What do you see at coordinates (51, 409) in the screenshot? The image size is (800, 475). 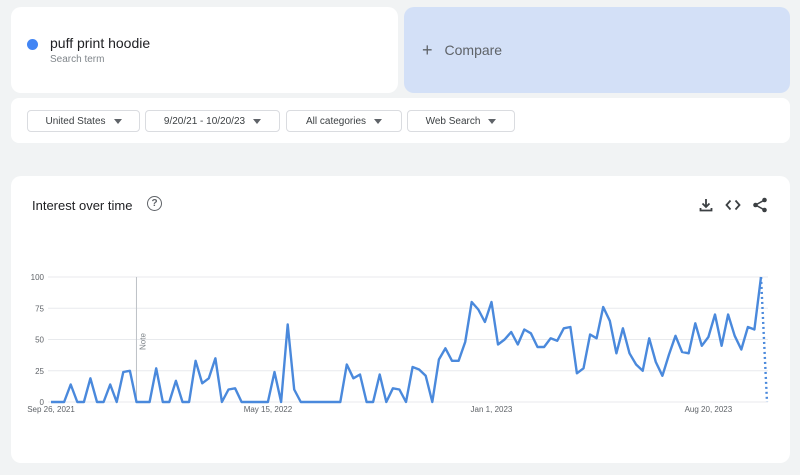 I see `x-tick-label: Sep 26, 2021` at bounding box center [51, 409].